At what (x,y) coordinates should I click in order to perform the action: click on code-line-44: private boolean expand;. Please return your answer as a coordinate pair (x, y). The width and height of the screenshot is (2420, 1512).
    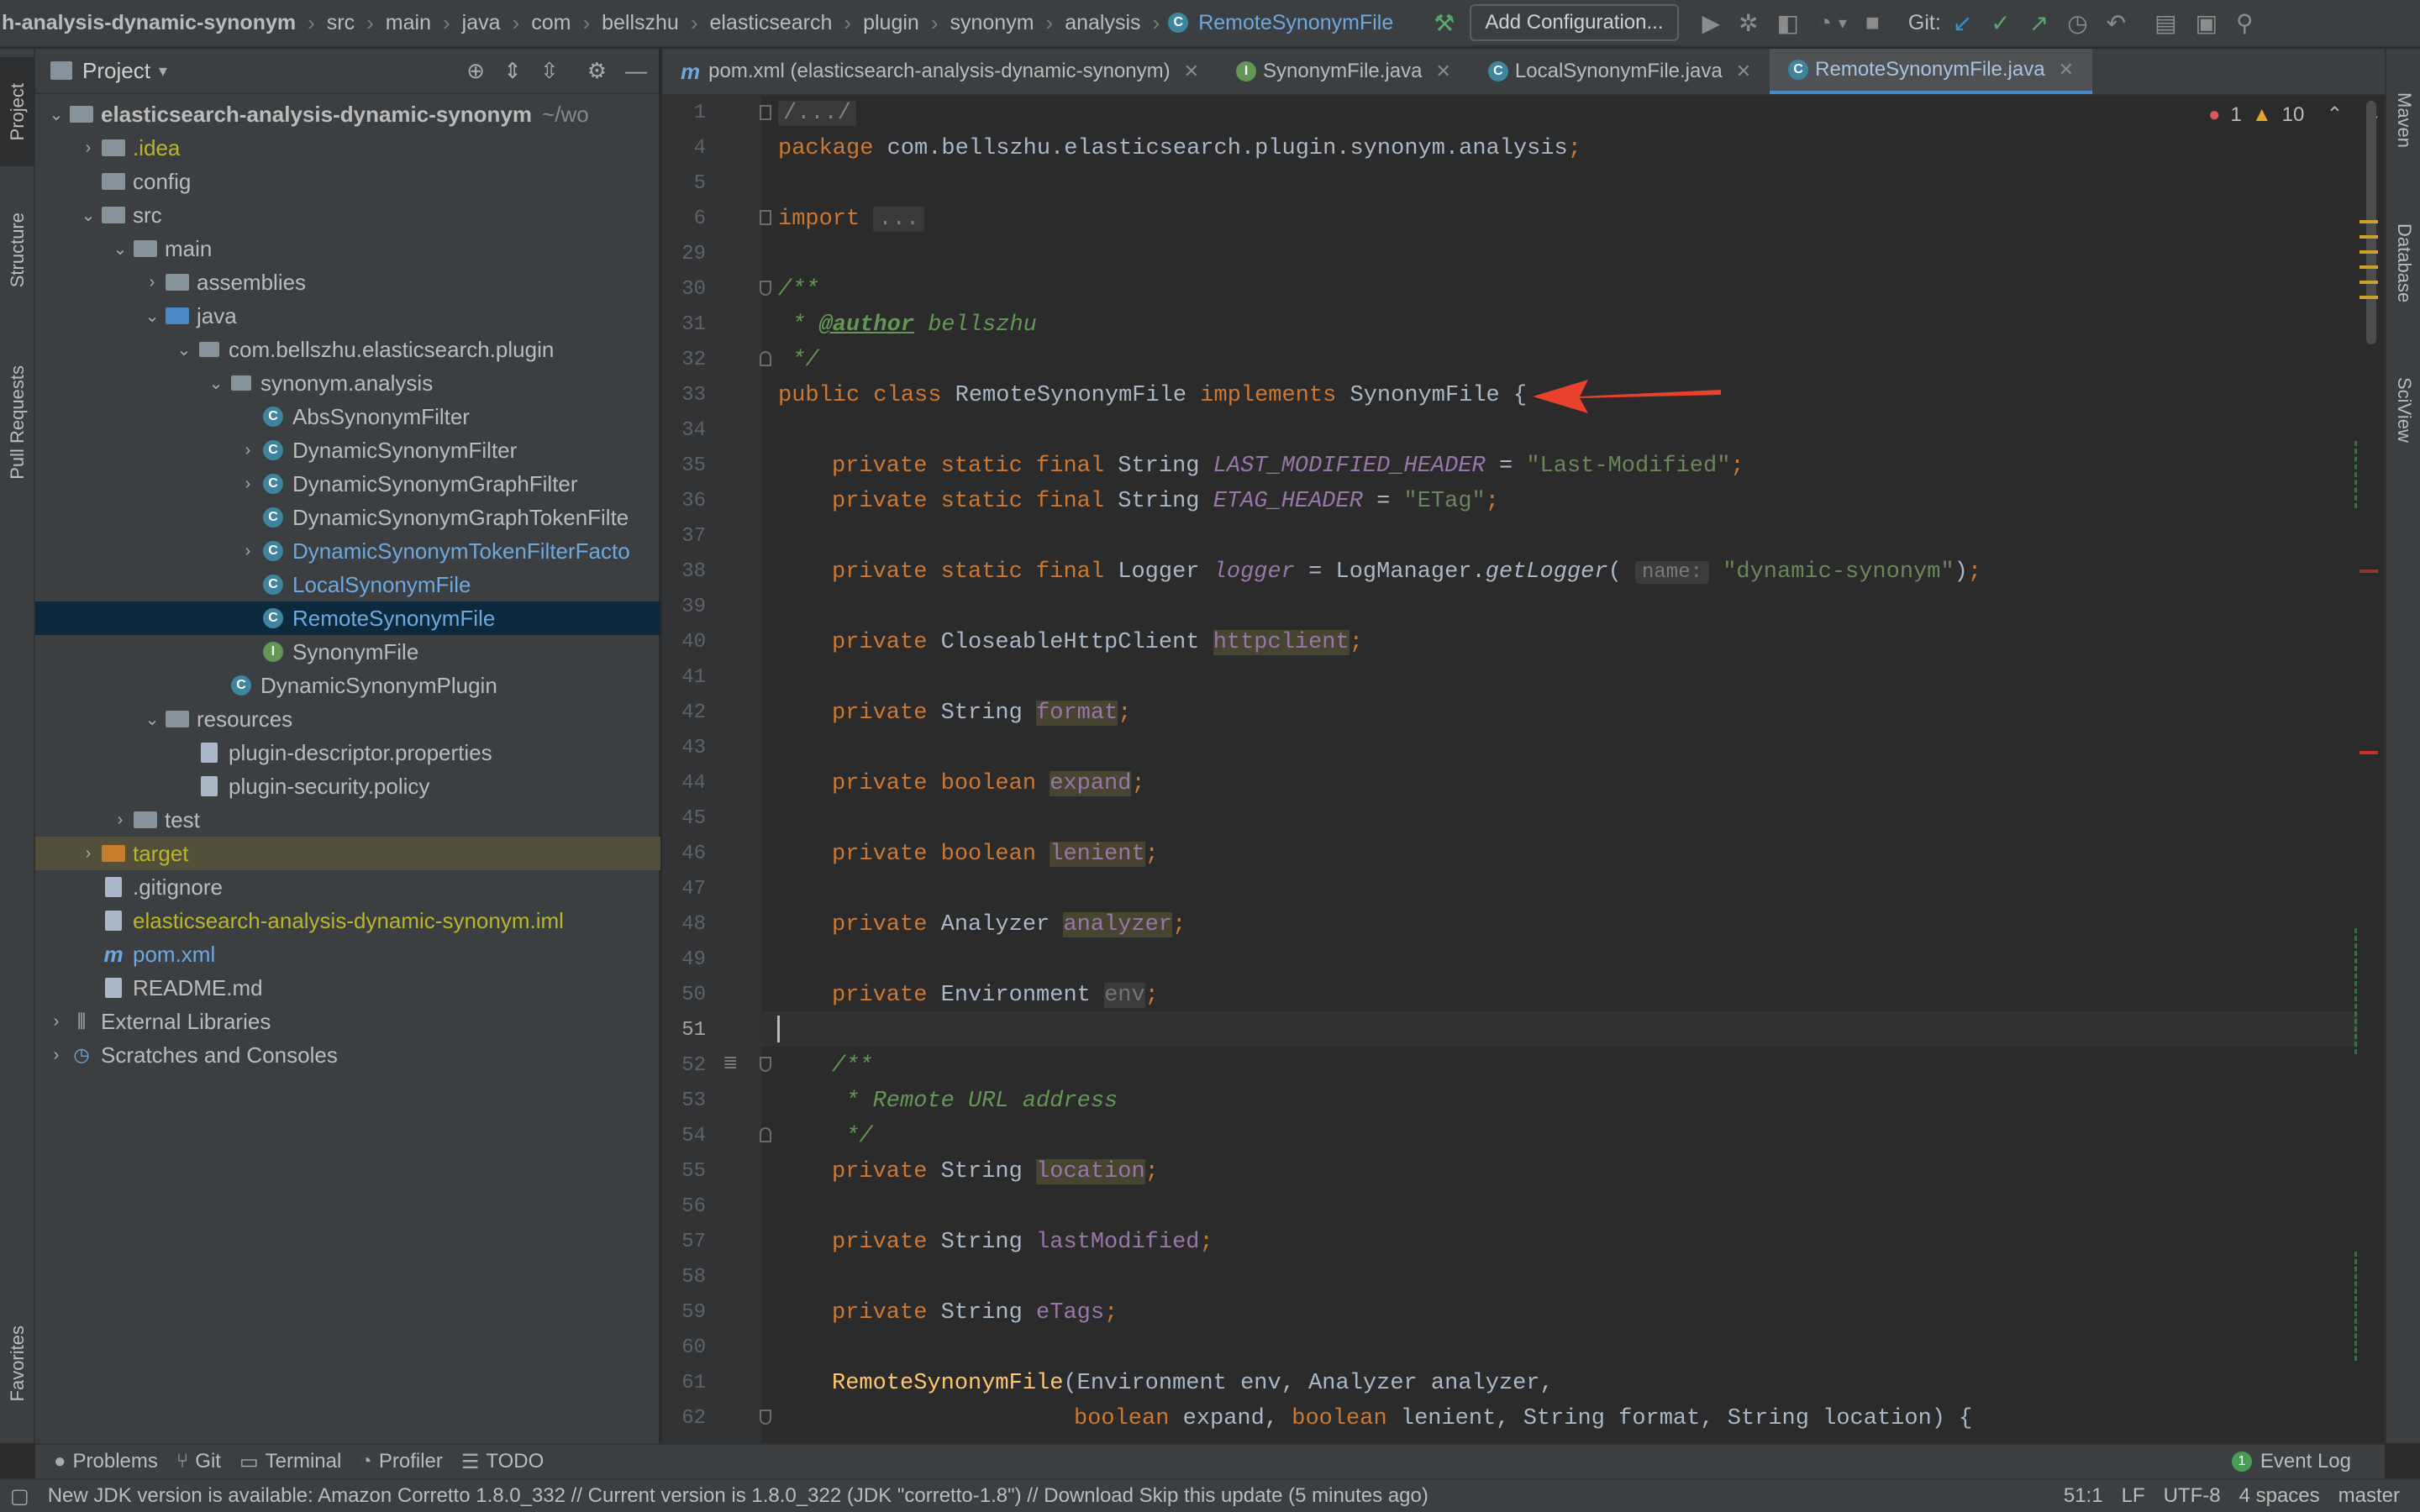
    Looking at the image, I should click on (989, 783).